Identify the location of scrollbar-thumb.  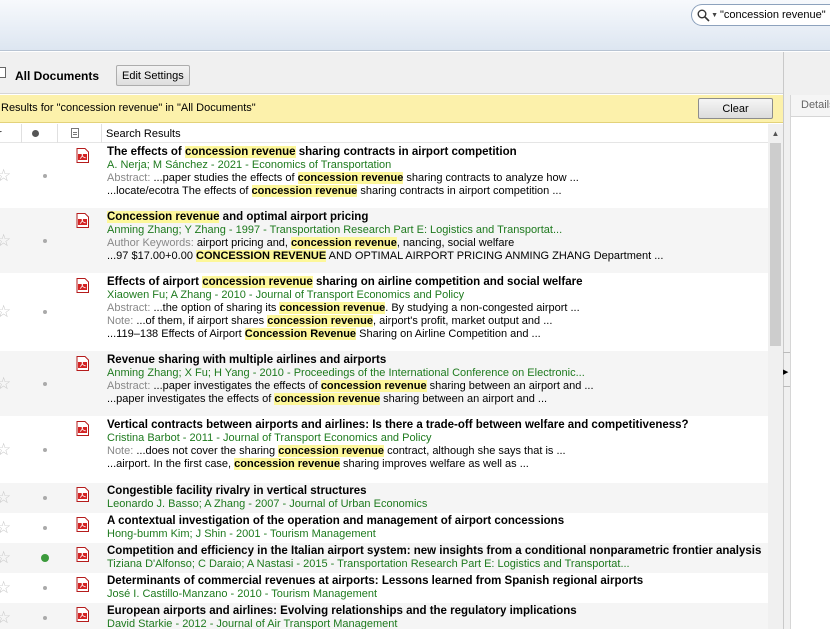
(775, 244).